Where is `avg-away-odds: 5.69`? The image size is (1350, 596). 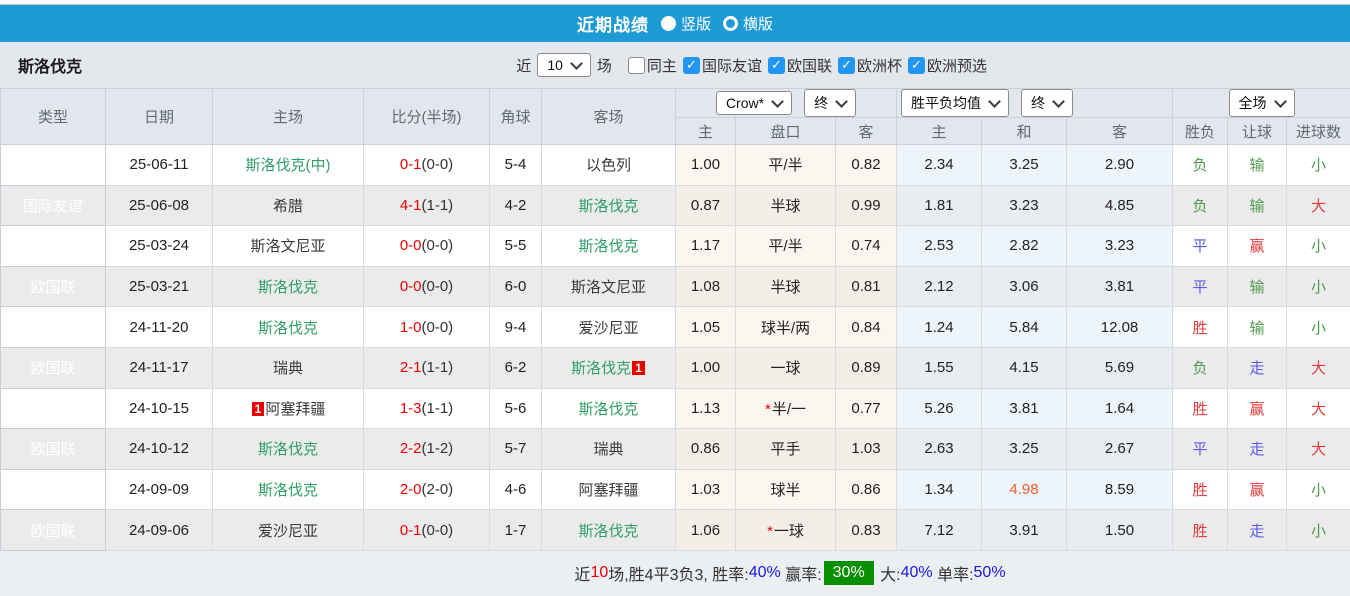 avg-away-odds: 5.69 is located at coordinates (1119, 367).